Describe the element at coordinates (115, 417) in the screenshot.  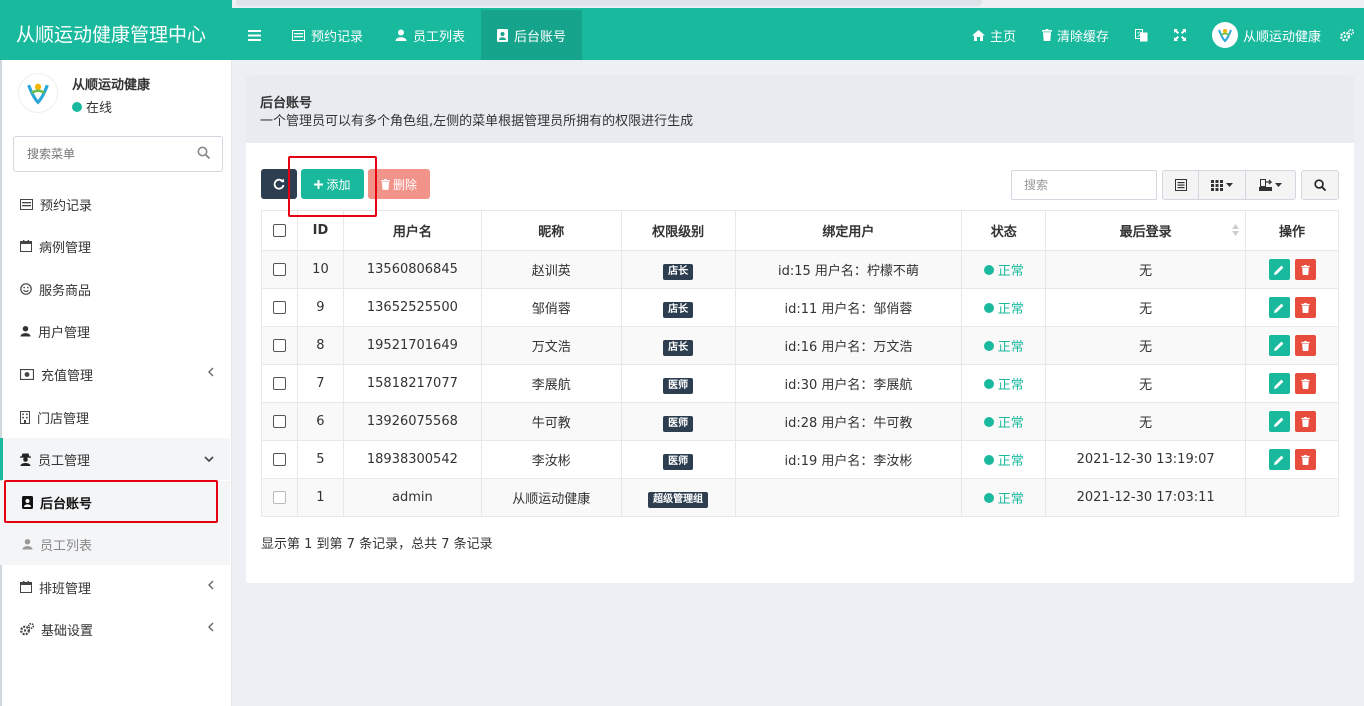
I see `sidebar-item-stores: 门店管理` at that location.